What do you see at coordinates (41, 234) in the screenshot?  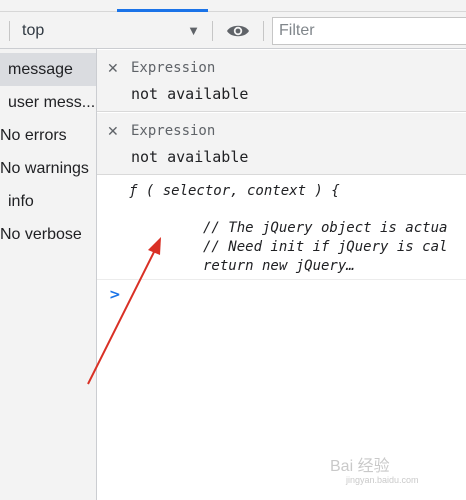 I see `sidebar-item-label: No verbose` at bounding box center [41, 234].